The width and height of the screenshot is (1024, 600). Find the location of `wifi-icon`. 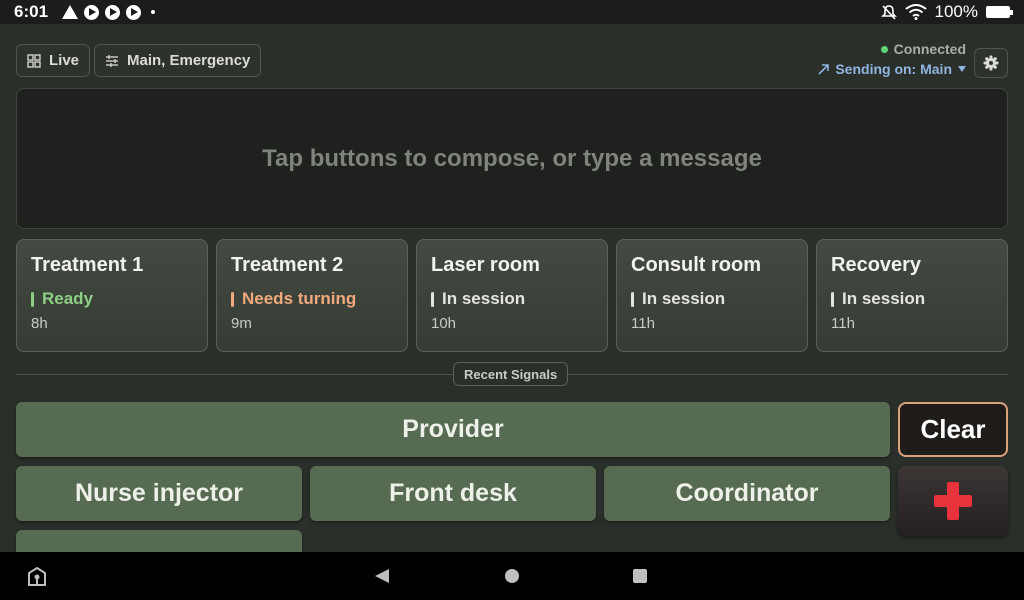

wifi-icon is located at coordinates (915, 12).